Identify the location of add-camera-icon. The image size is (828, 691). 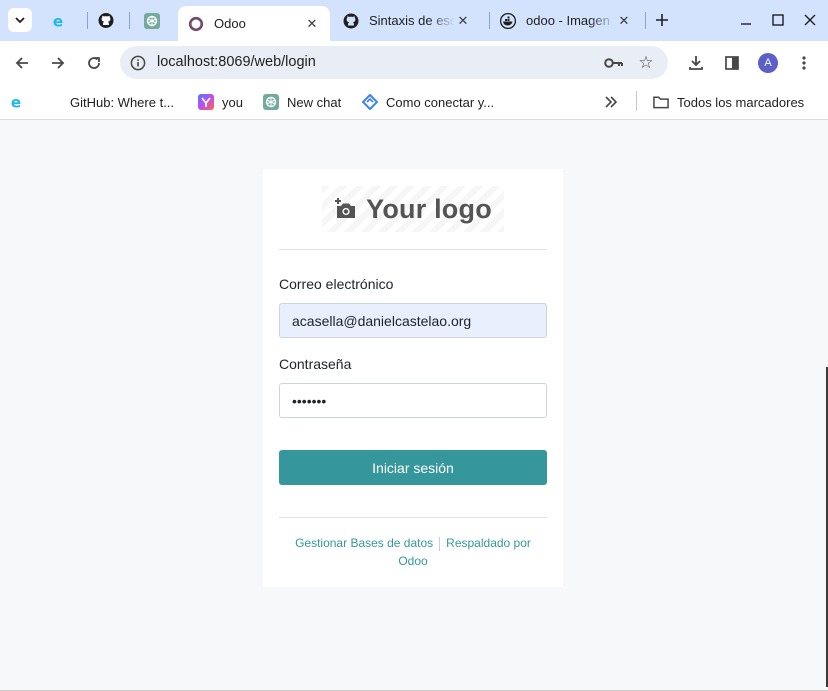
(345, 208).